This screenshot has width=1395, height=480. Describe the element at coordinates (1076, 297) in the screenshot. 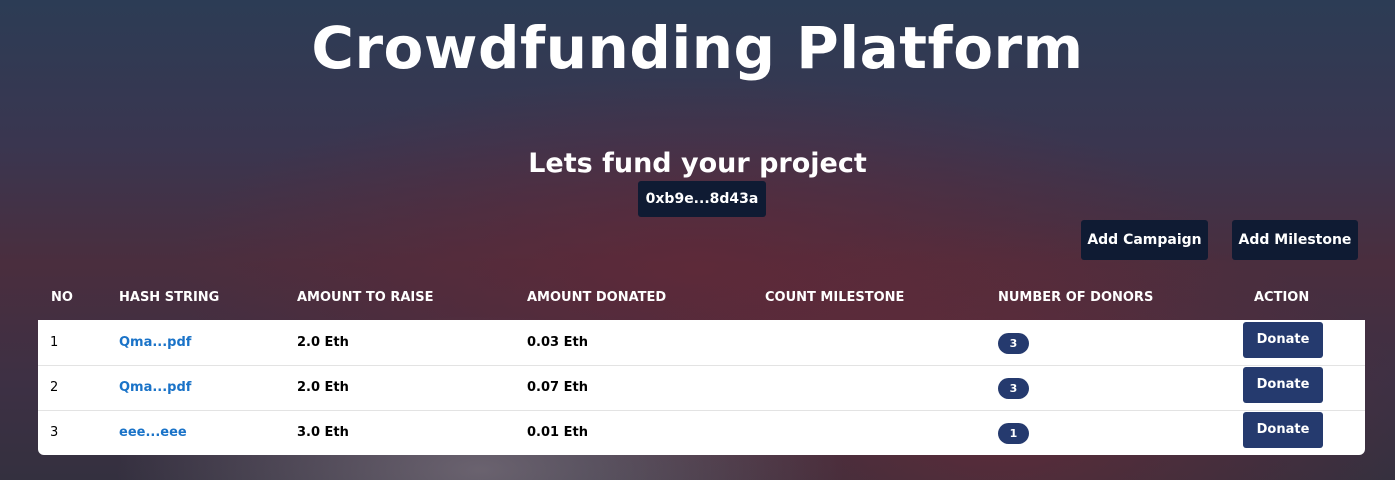

I see `column-header-number-of-donors: NUMBER OF DONORS` at that location.